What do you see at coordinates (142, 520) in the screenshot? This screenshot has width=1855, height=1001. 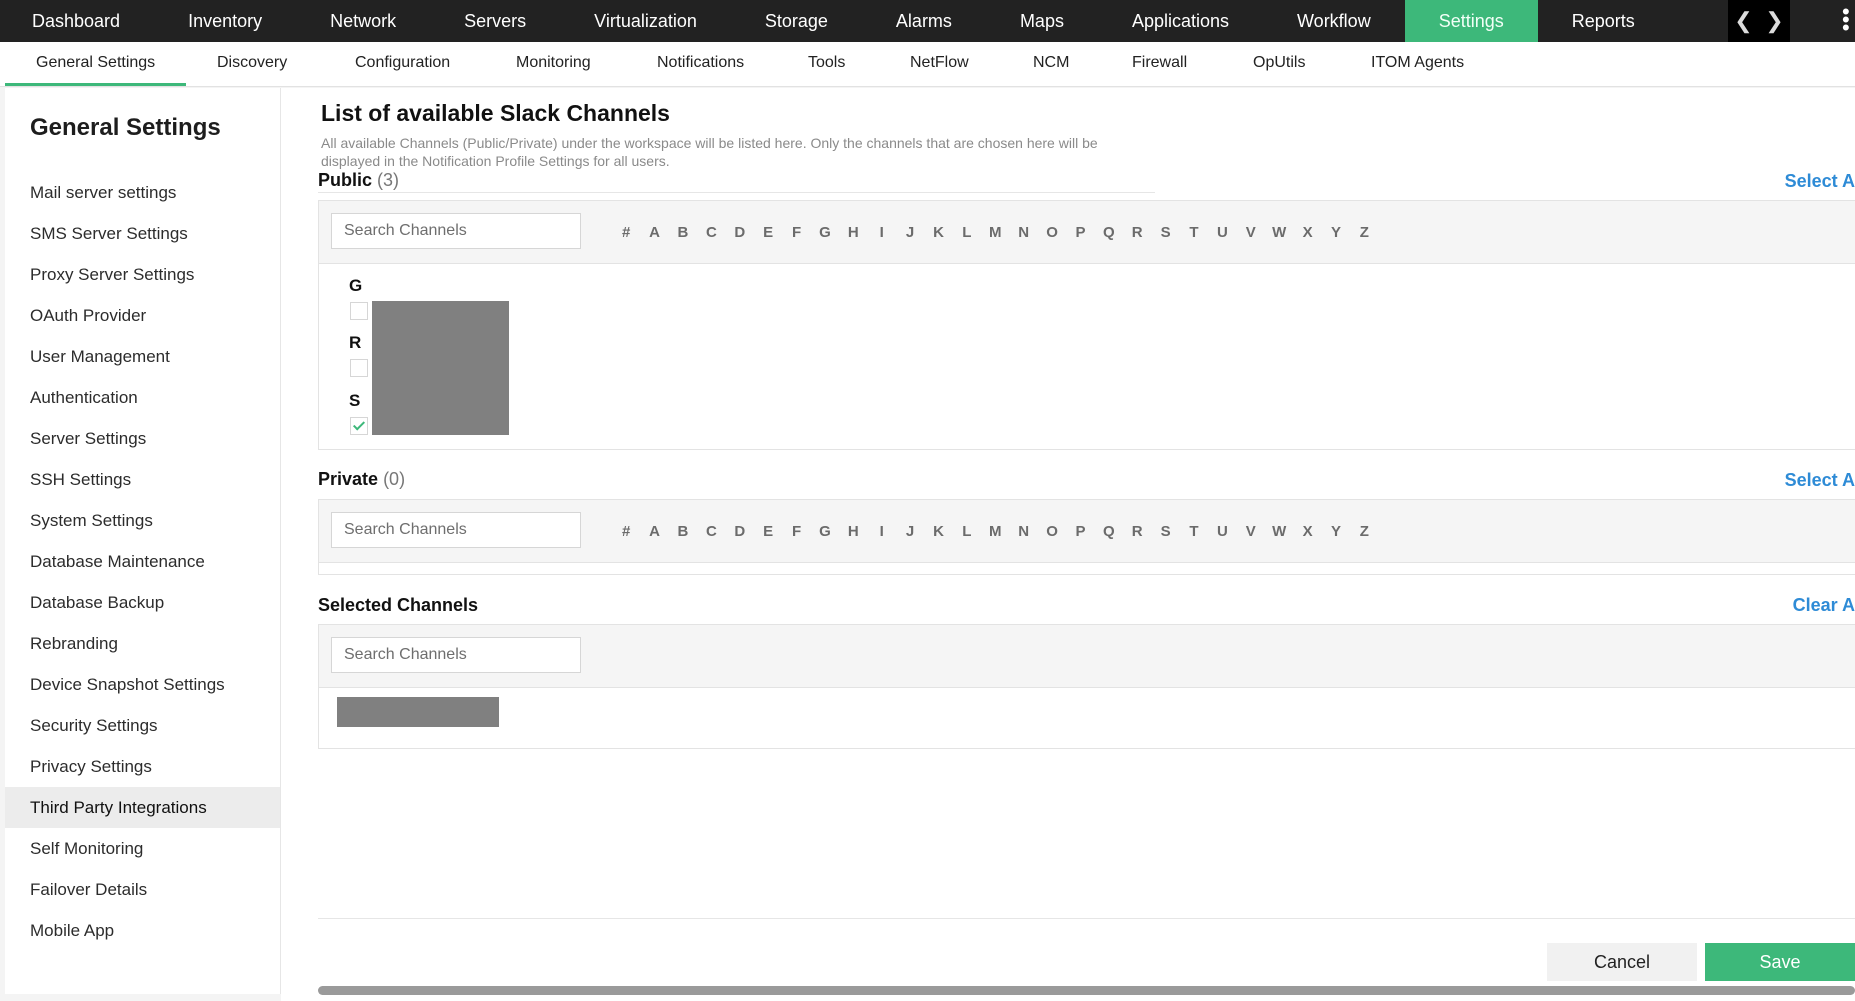 I see `sidebar-item-system-settings: System Settings` at bounding box center [142, 520].